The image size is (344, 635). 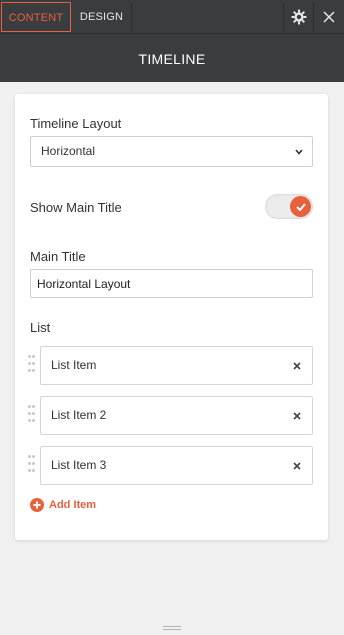 I want to click on panel-header: CONTENT DESIGN TIMELINE, so click(x=172, y=41).